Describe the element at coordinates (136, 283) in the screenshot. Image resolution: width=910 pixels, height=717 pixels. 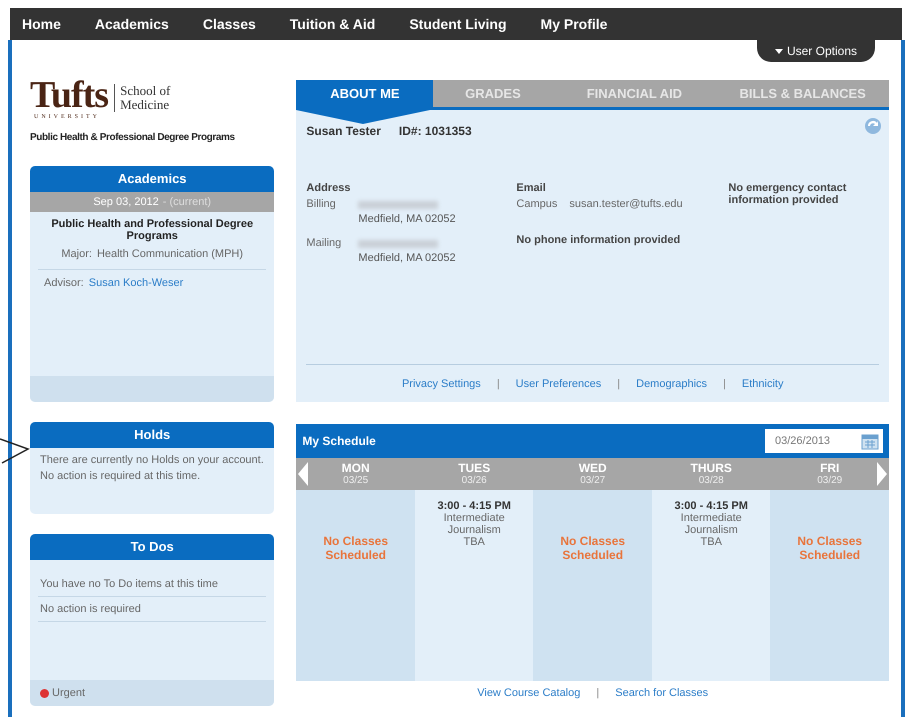
I see `advisor-link: Susan Koch-Weser` at that location.